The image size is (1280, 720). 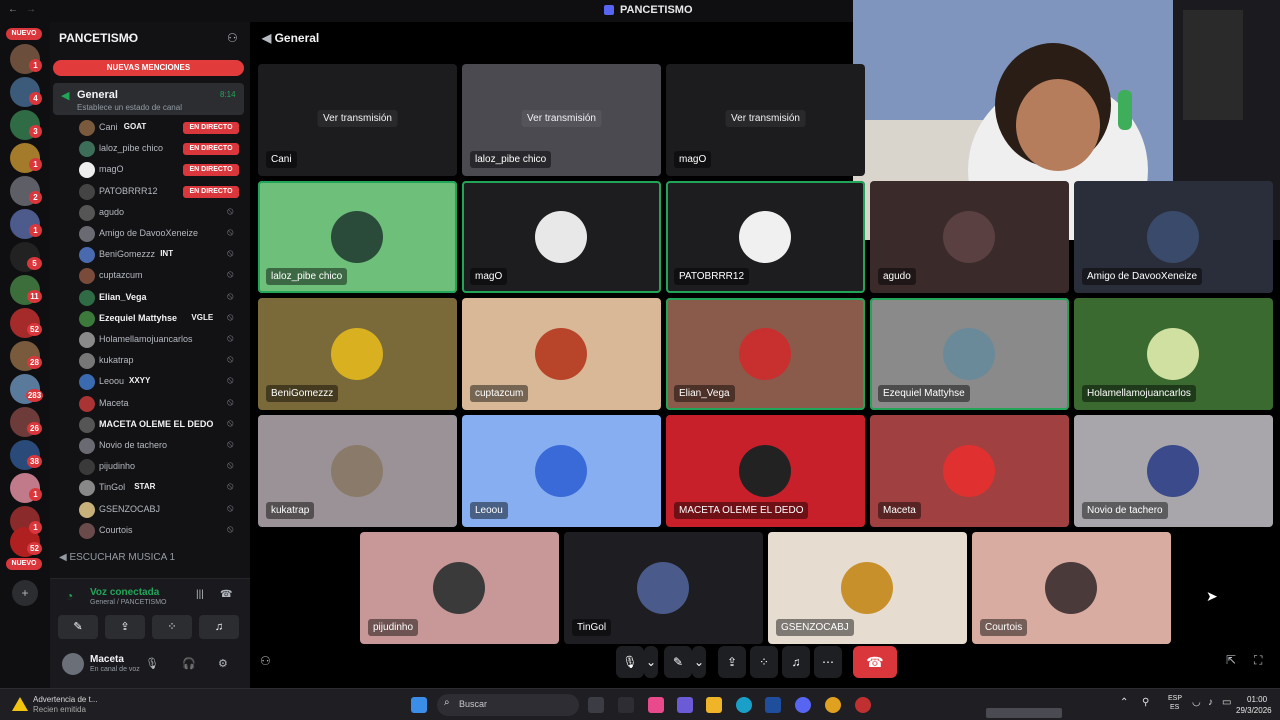 What do you see at coordinates (1231, 660) in the screenshot?
I see `popout-icon: ⇱` at bounding box center [1231, 660].